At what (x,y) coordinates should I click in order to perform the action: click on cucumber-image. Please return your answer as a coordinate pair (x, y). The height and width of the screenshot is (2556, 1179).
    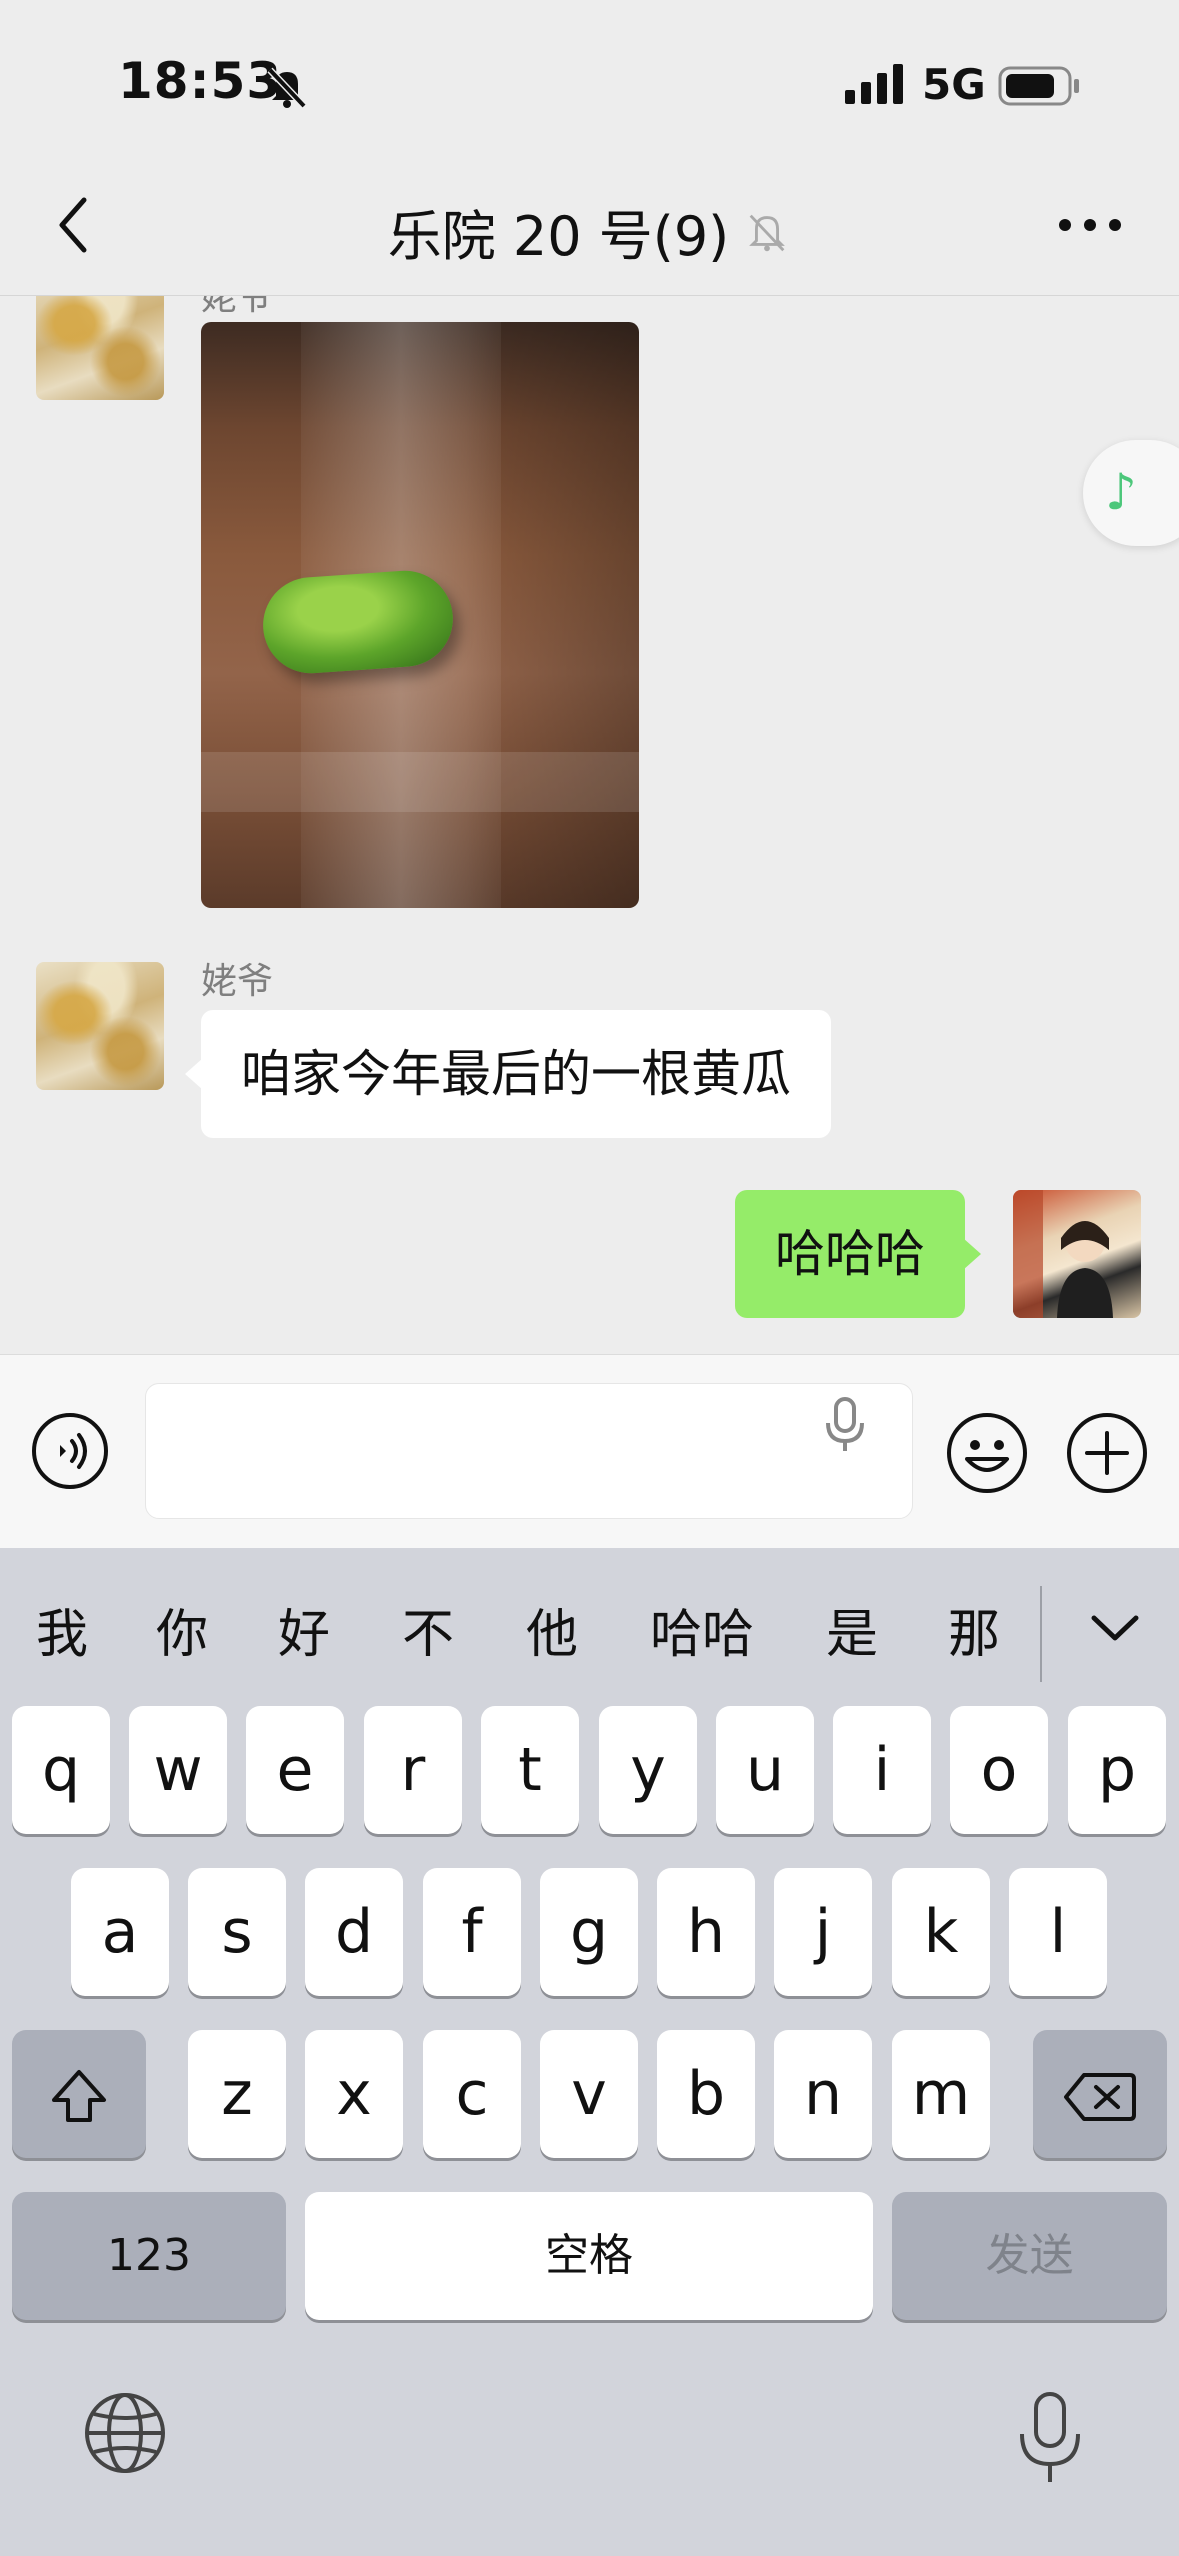
    Looking at the image, I should click on (358, 622).